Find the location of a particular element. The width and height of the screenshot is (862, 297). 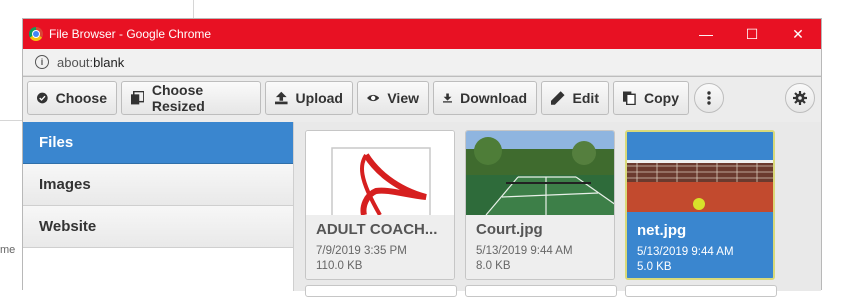

maximize-button: ☐ is located at coordinates (752, 34).